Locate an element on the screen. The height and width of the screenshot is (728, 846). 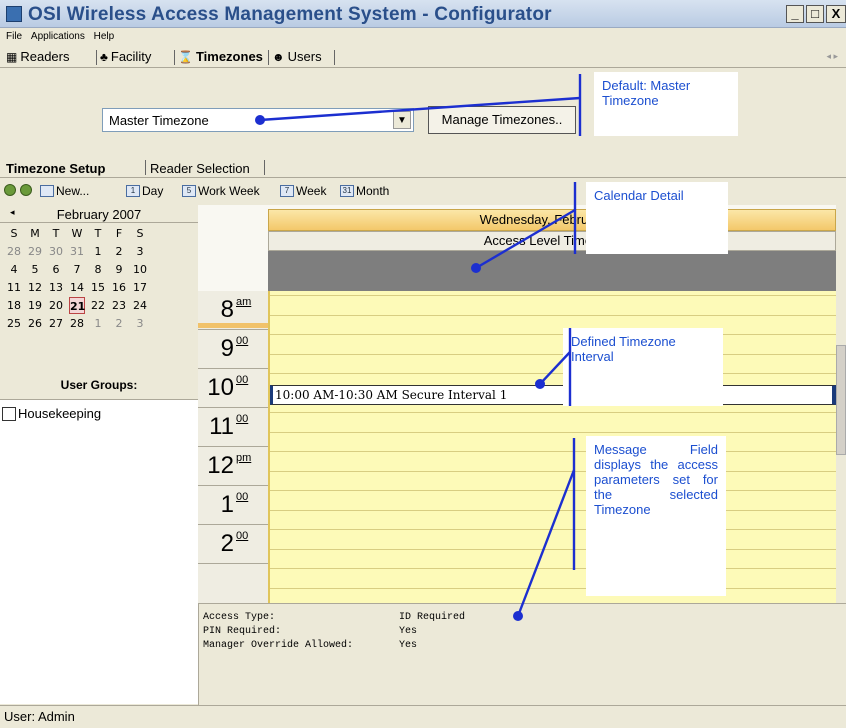
leader-dot-interval is located at coordinates (540, 384).